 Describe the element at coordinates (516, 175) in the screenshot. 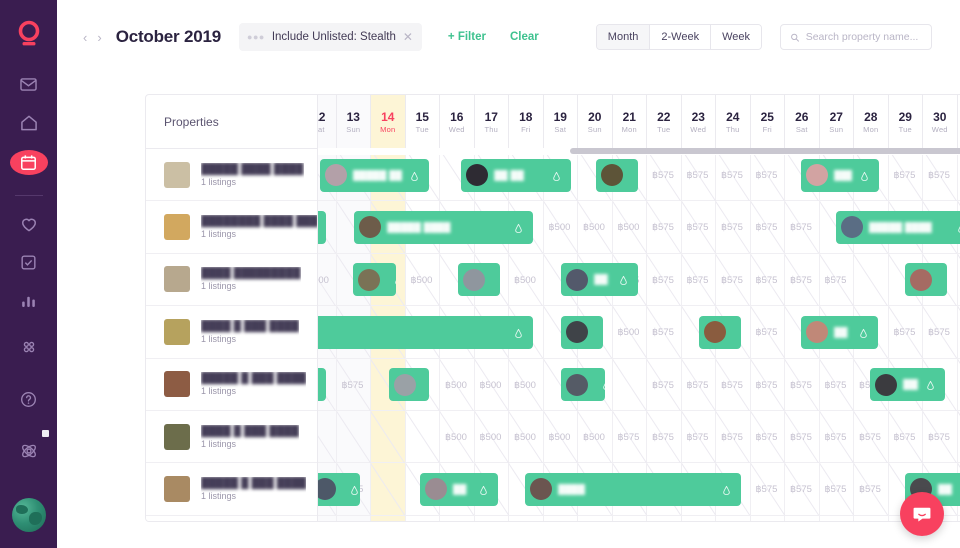

I see `booking-bar: ██ ██` at that location.